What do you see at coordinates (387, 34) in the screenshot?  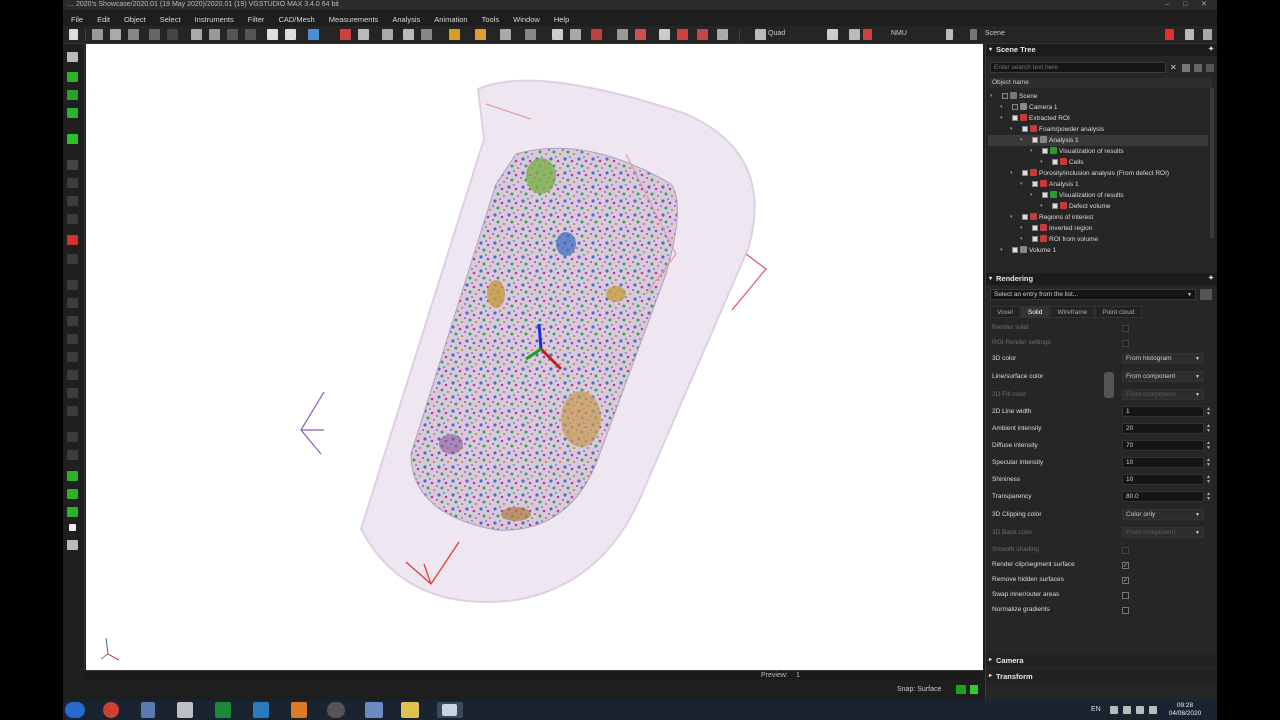 I see `screenshot-icon` at bounding box center [387, 34].